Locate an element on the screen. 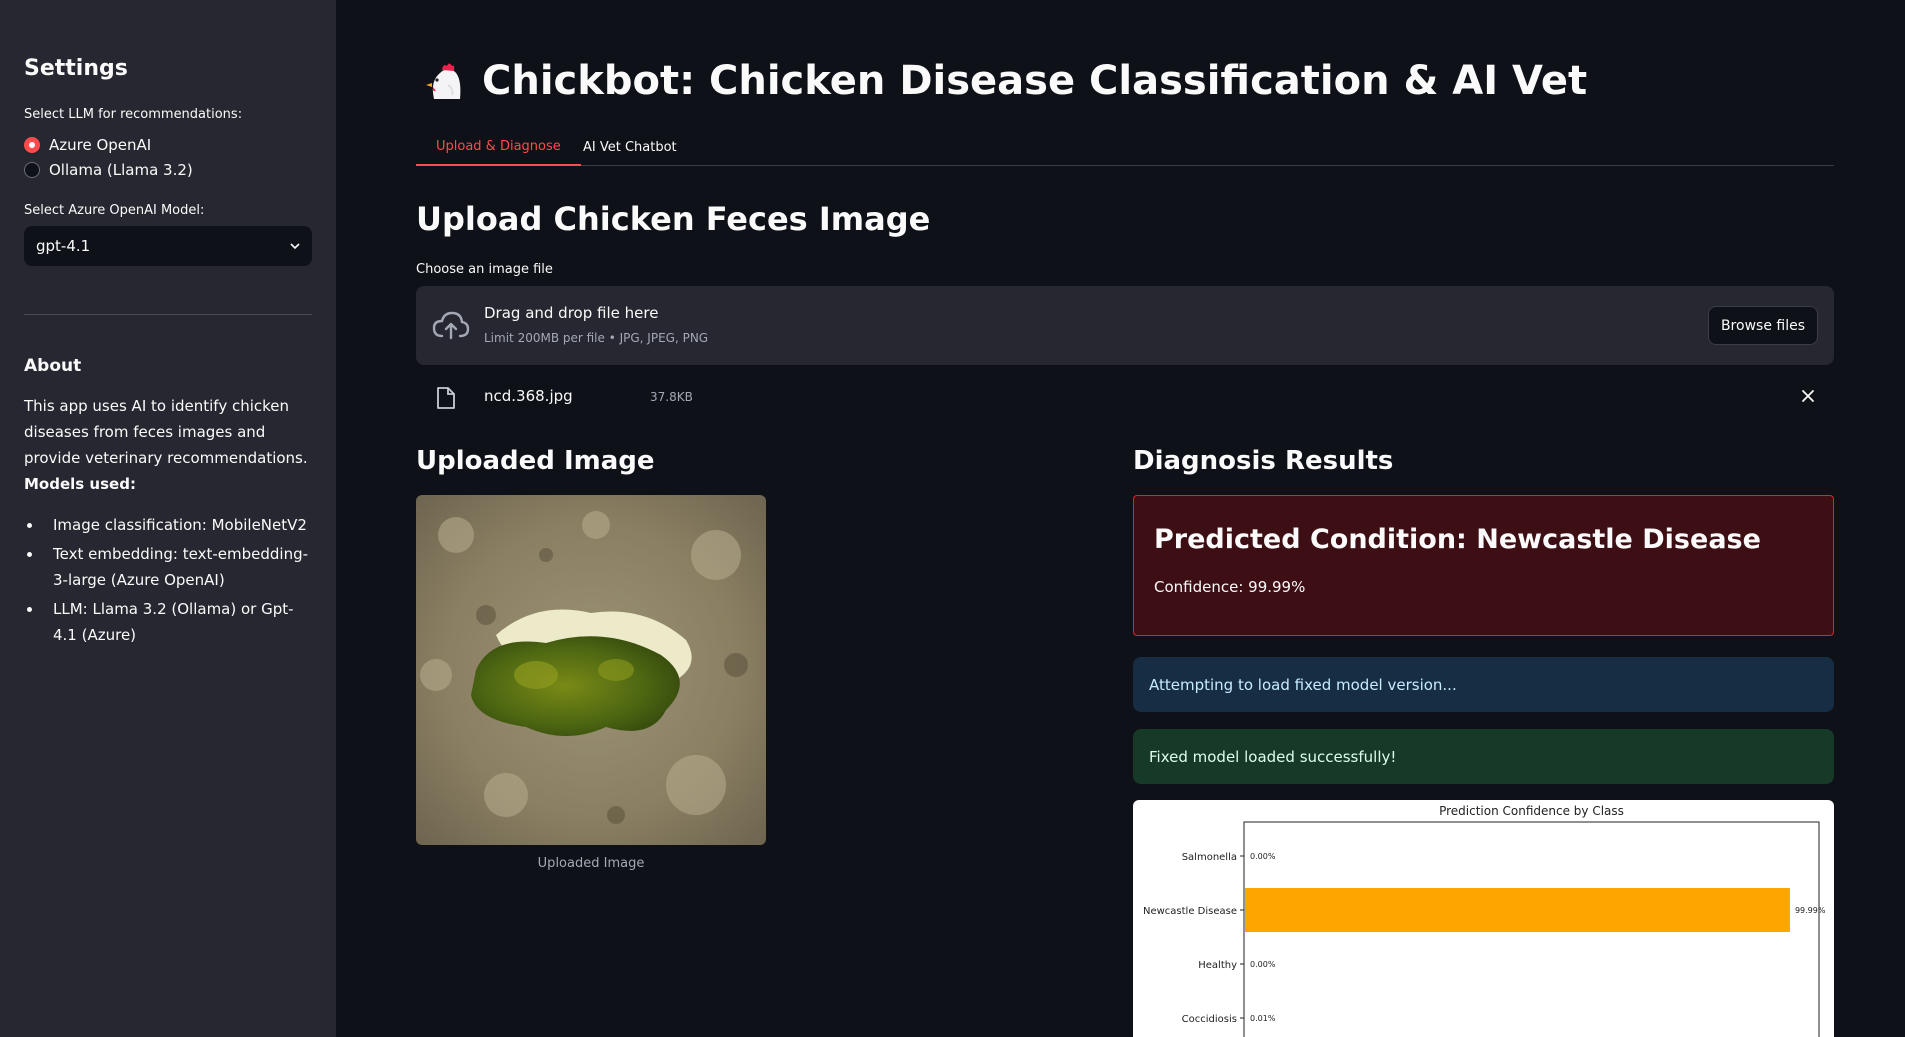  drop-instruction: Drag and drop file here is located at coordinates (571, 313).